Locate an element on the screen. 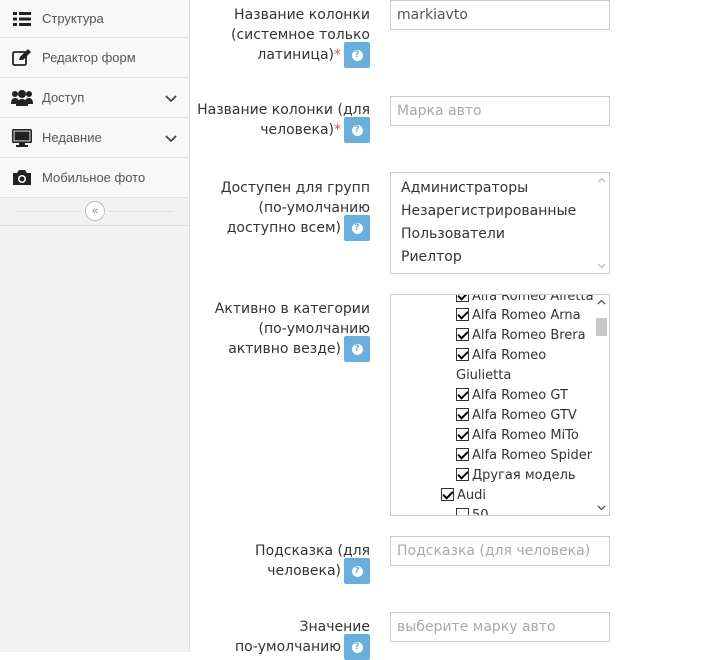  category-item: Alfa Romeo Spider is located at coordinates (524, 456).